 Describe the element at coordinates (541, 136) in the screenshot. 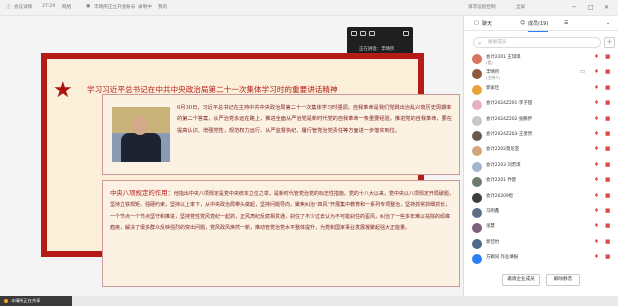

I see `member-row: 会计2024Z203-王斐然 ♦ ■` at that location.